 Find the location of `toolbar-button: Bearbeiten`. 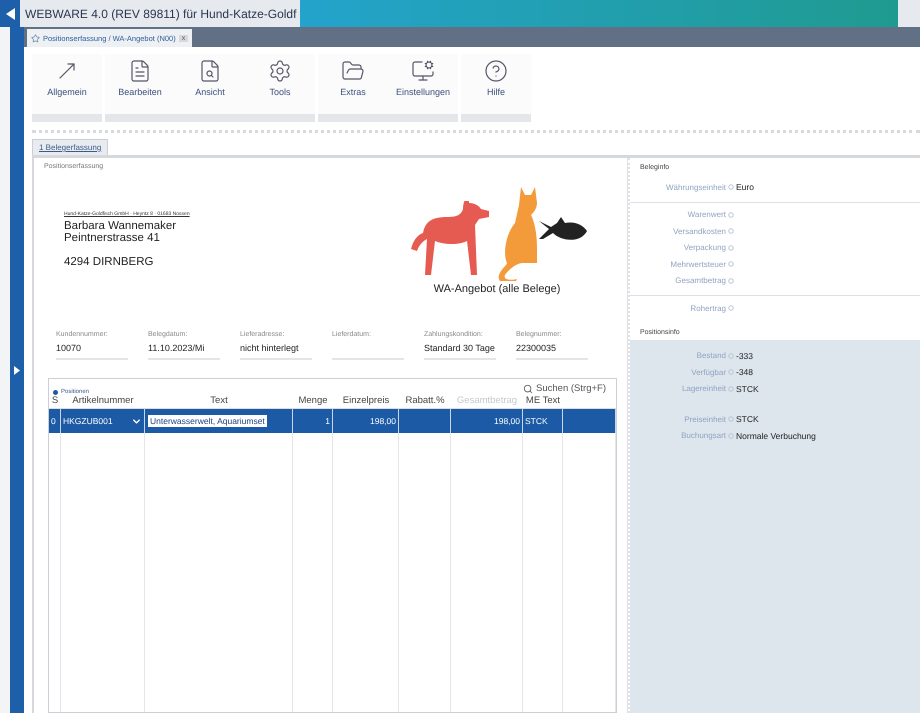

toolbar-button: Bearbeiten is located at coordinates (140, 84).